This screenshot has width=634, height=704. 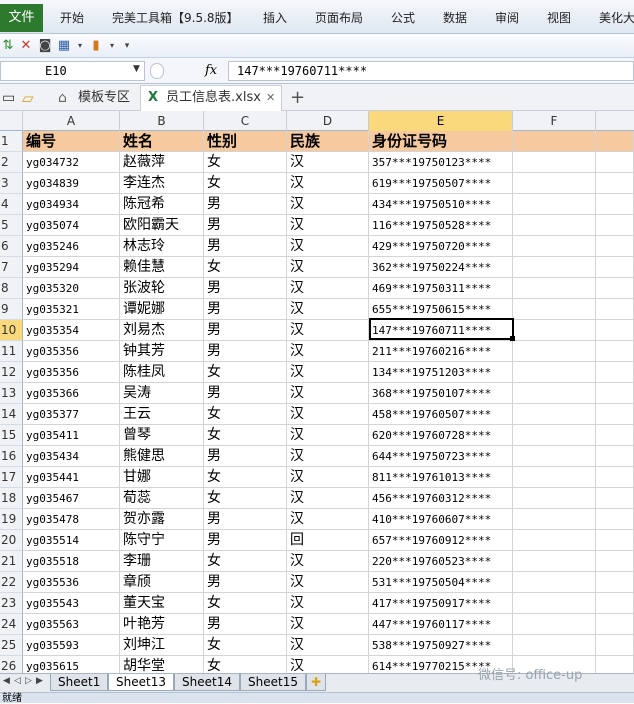 I want to click on cell-name: 姓名, so click(x=162, y=141).